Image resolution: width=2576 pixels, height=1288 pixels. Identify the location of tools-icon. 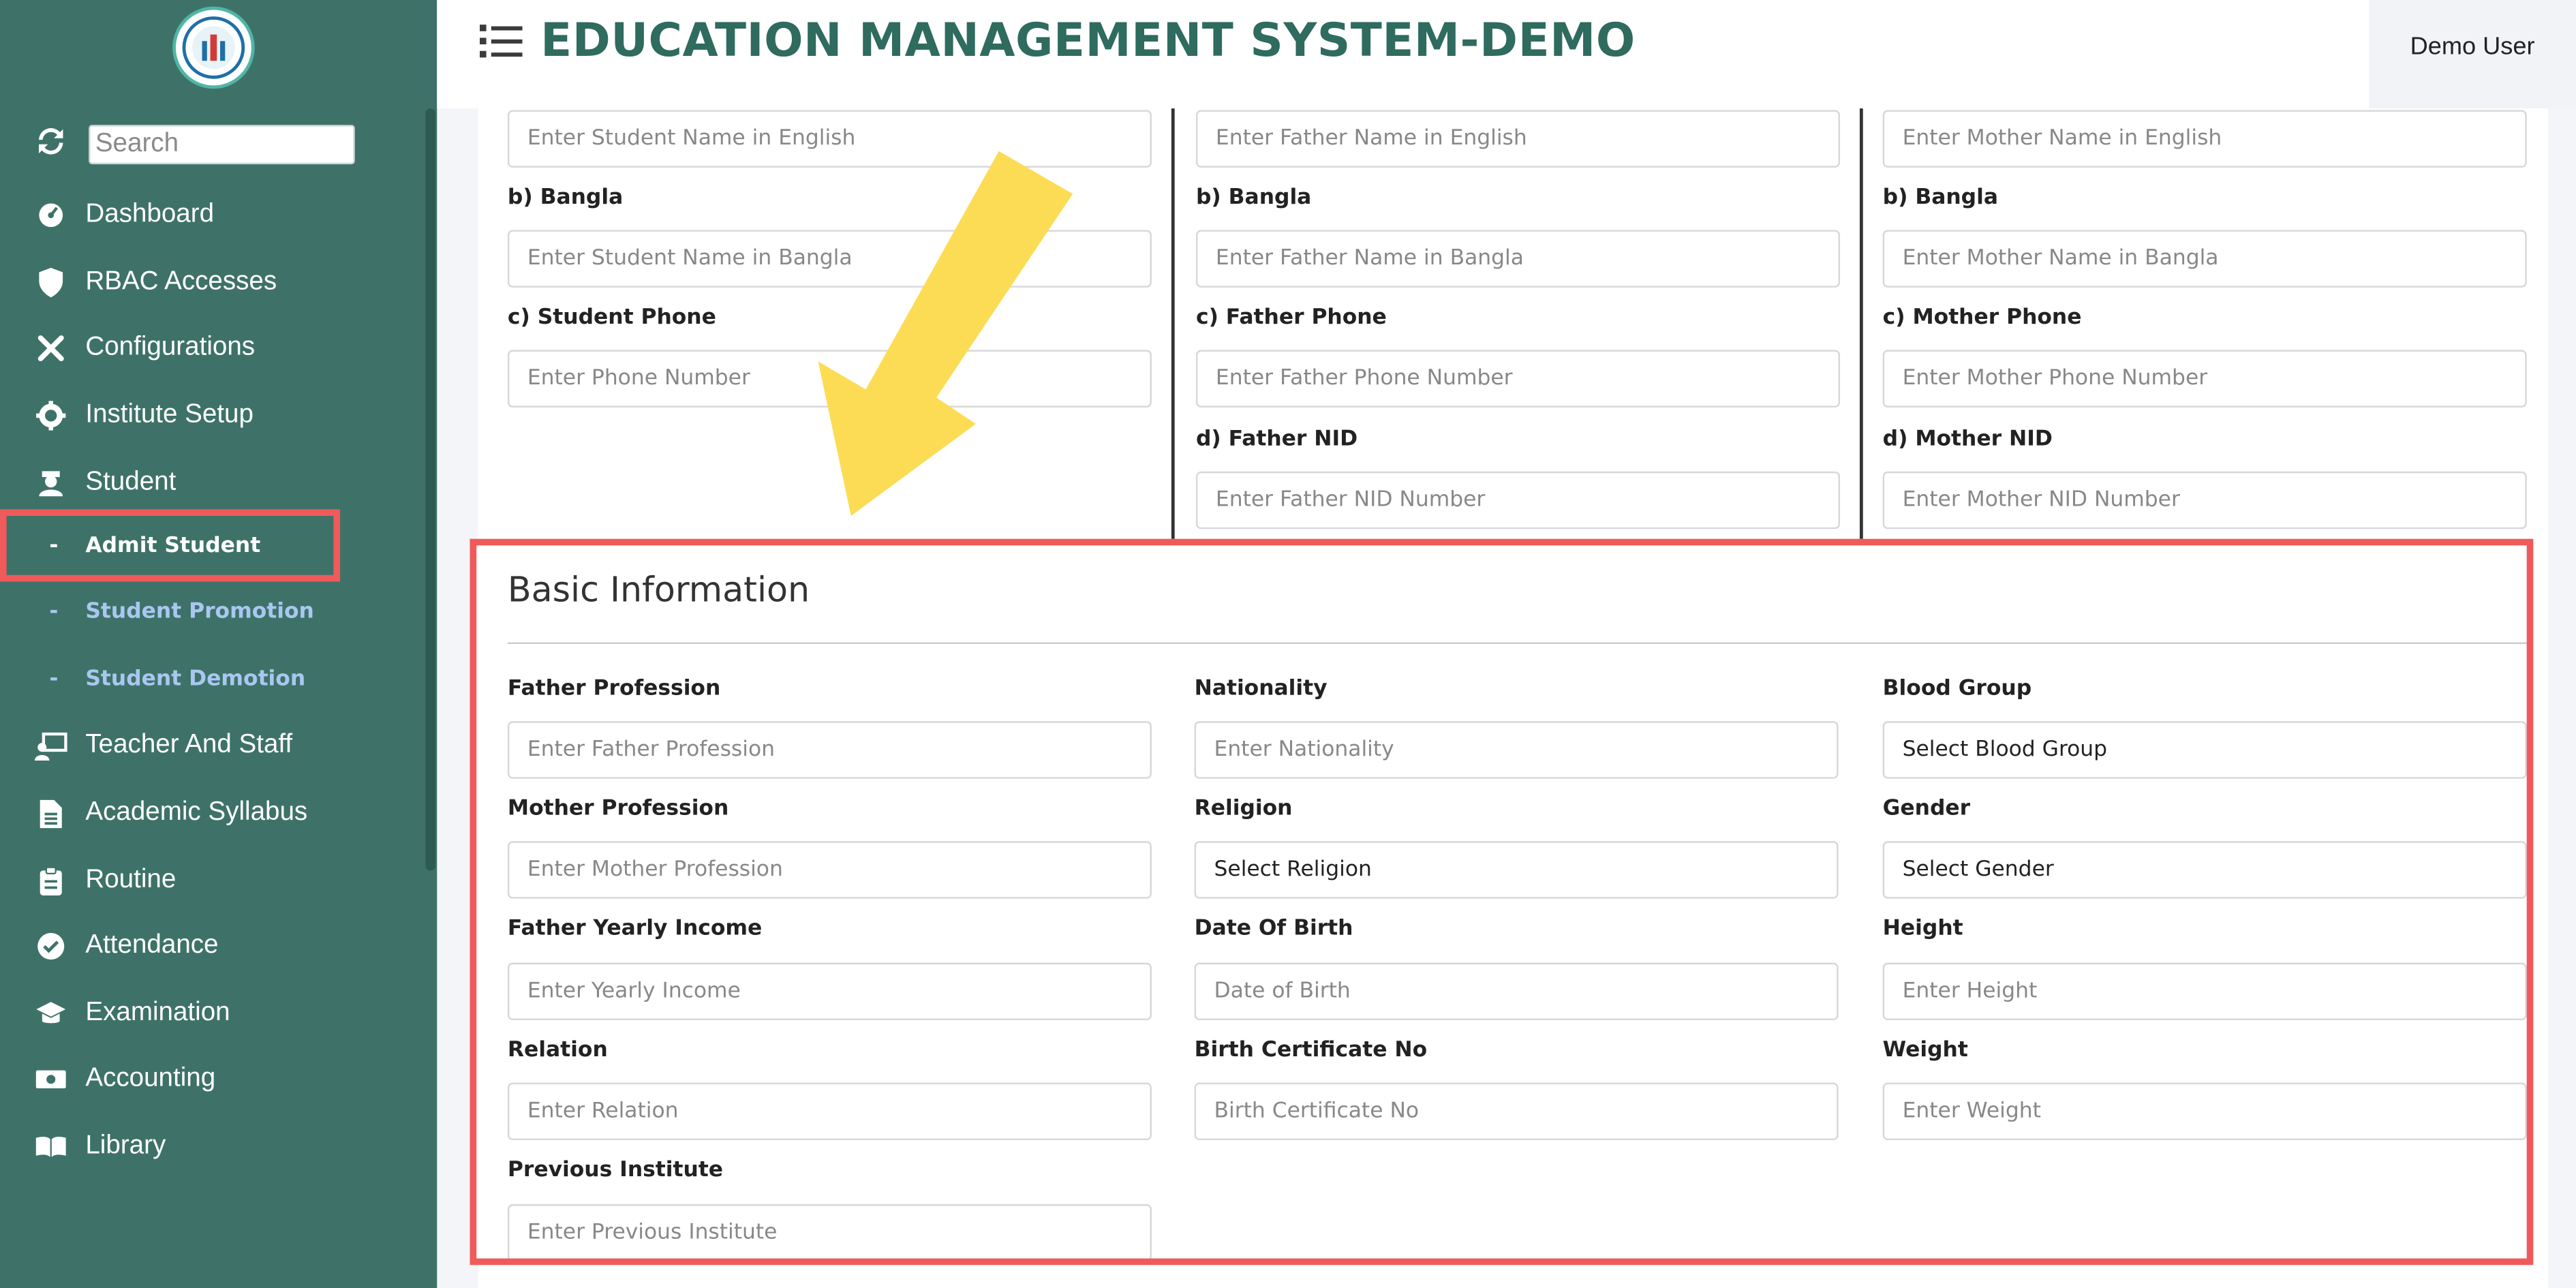
(51, 349).